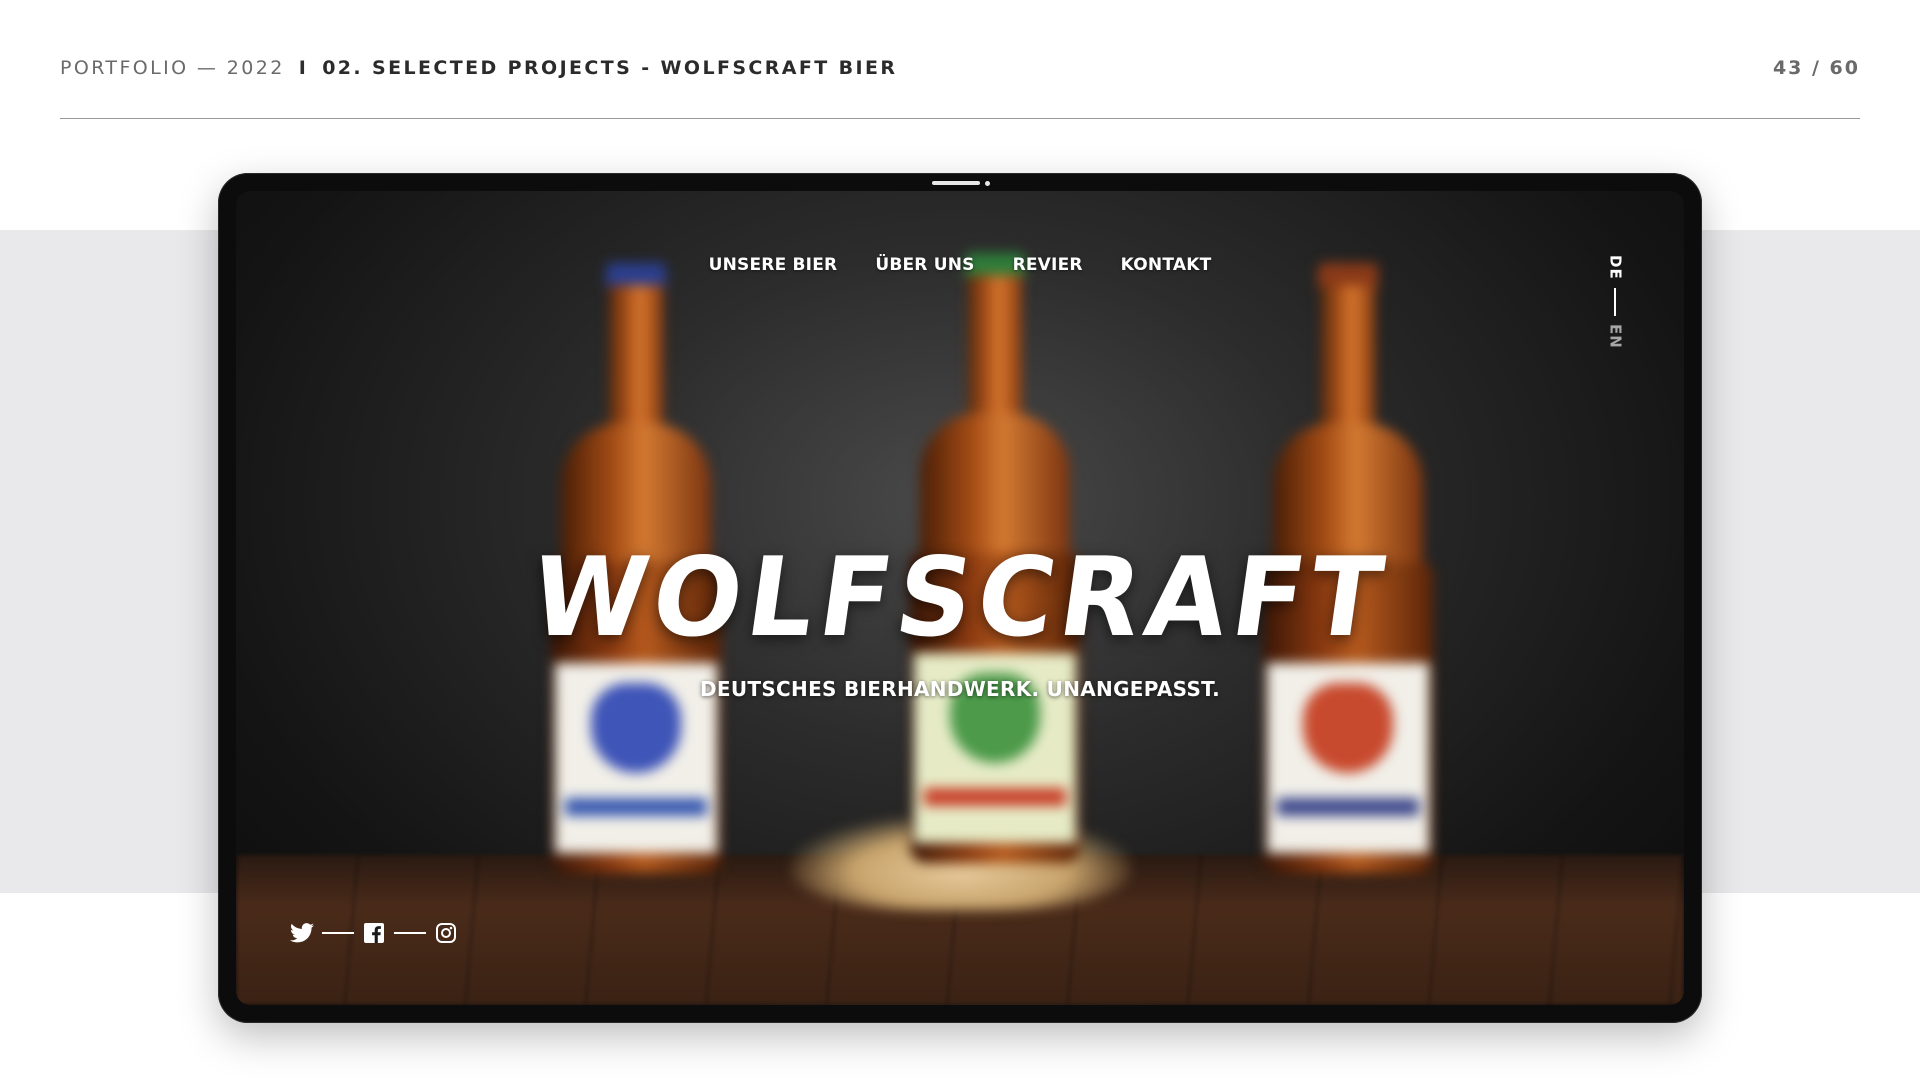  I want to click on language-divider, so click(1615, 301).